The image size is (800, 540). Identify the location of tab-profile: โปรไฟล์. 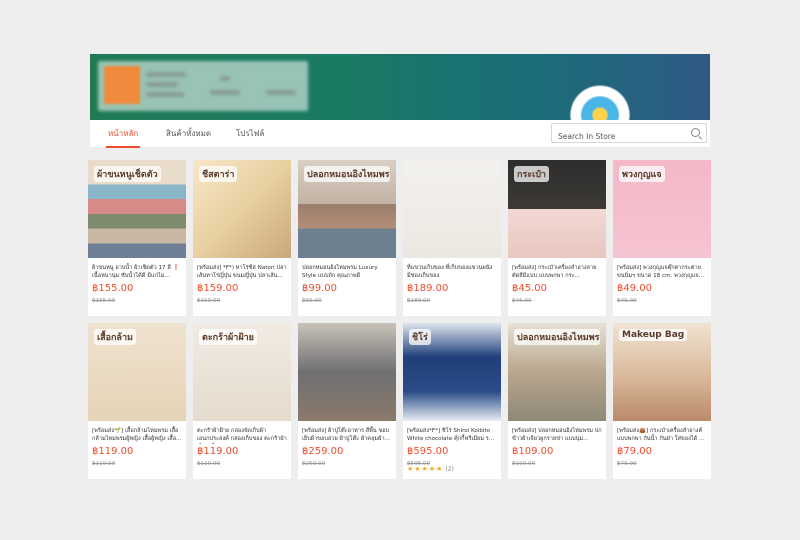
(250, 134).